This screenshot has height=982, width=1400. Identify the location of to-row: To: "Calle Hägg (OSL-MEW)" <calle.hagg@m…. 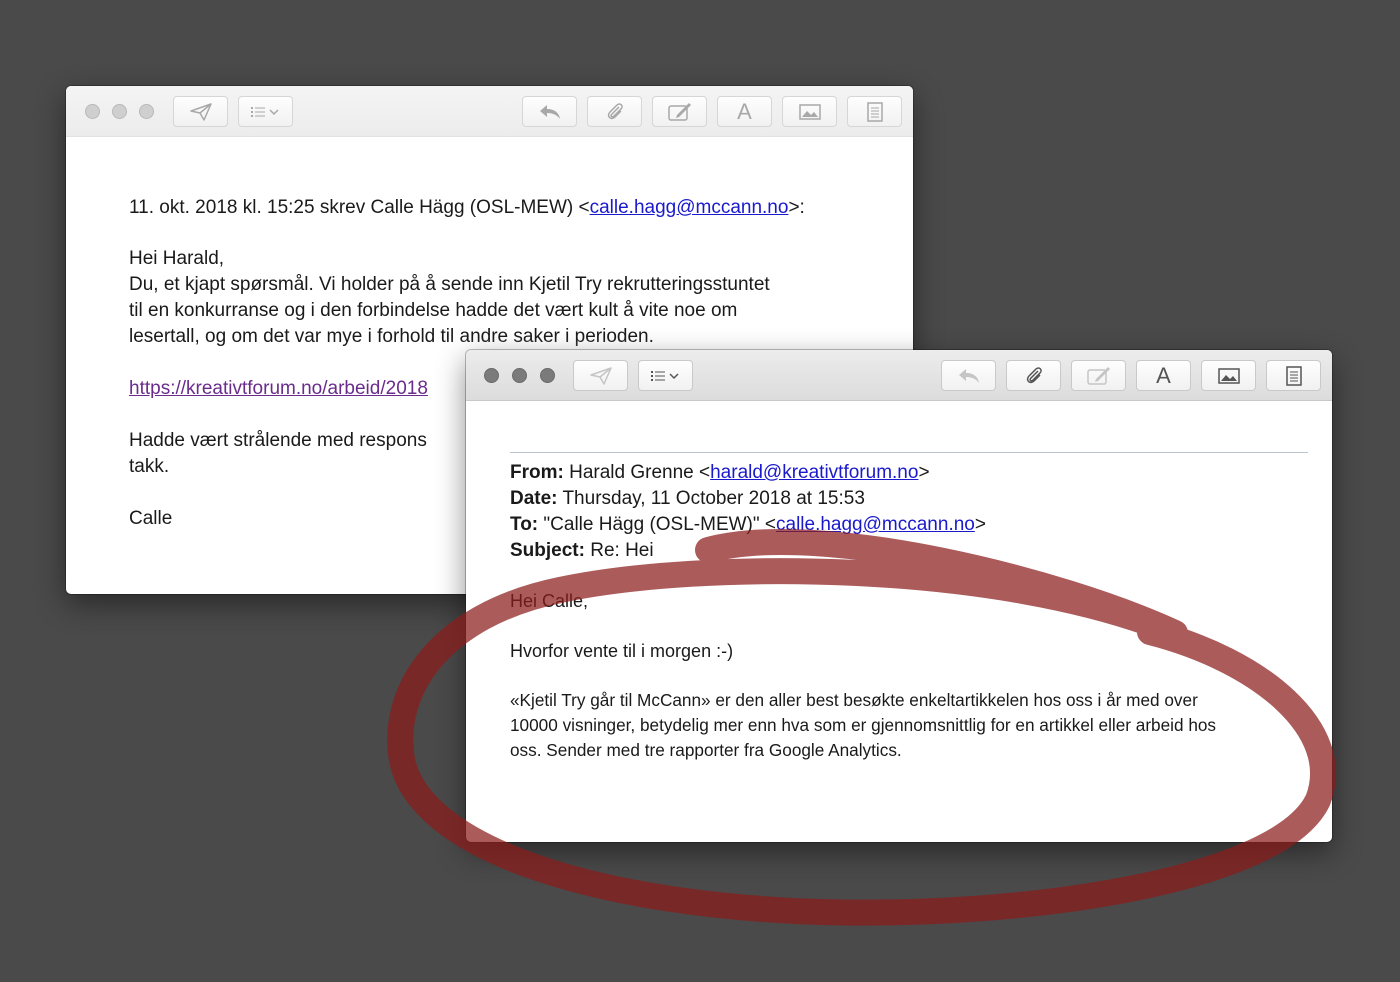
(748, 525).